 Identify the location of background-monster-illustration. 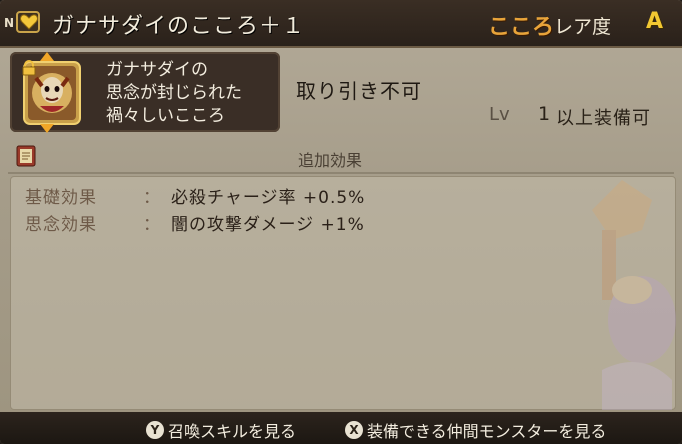
(622, 290).